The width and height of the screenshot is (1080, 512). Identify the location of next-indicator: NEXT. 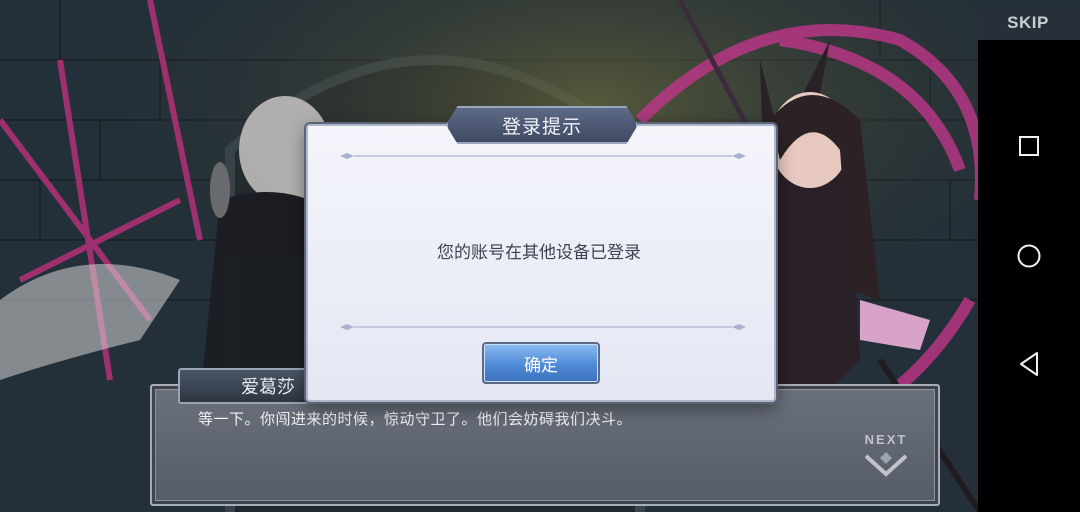
(886, 457).